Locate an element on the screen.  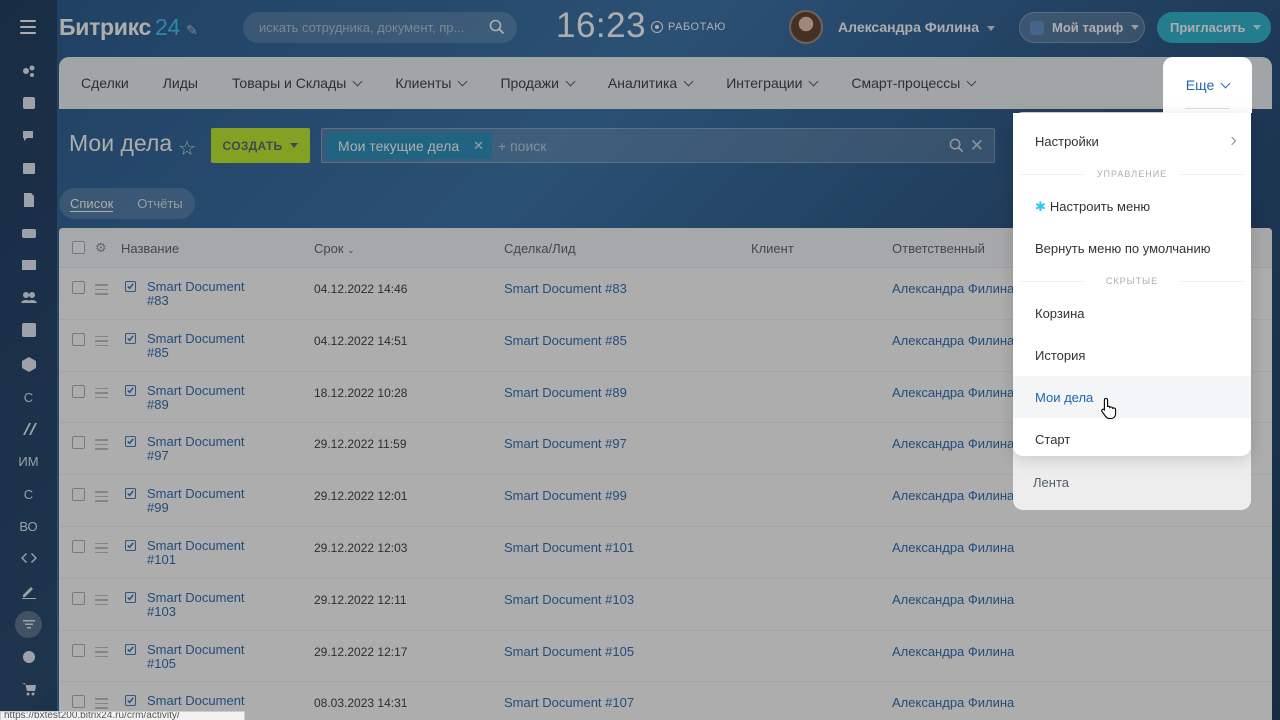
hand-cursor-icon is located at coordinates (1109, 408).